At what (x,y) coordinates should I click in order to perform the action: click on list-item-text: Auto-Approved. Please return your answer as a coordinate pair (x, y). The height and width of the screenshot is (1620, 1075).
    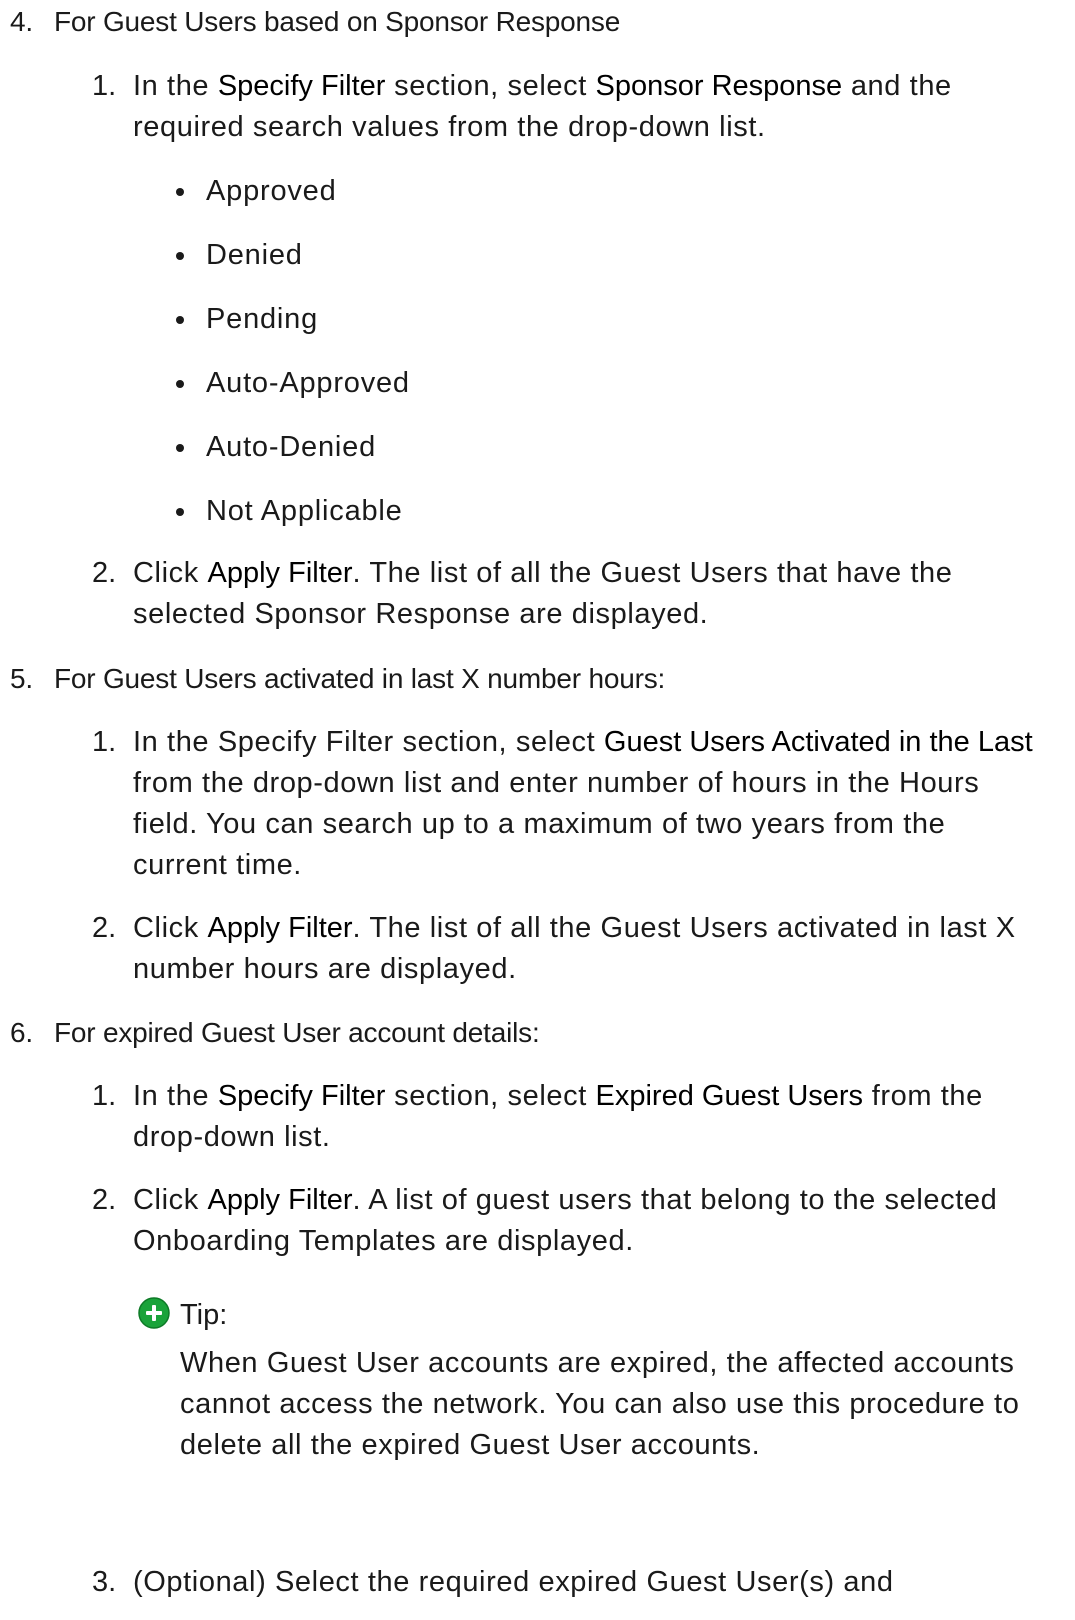
    Looking at the image, I should click on (308, 383).